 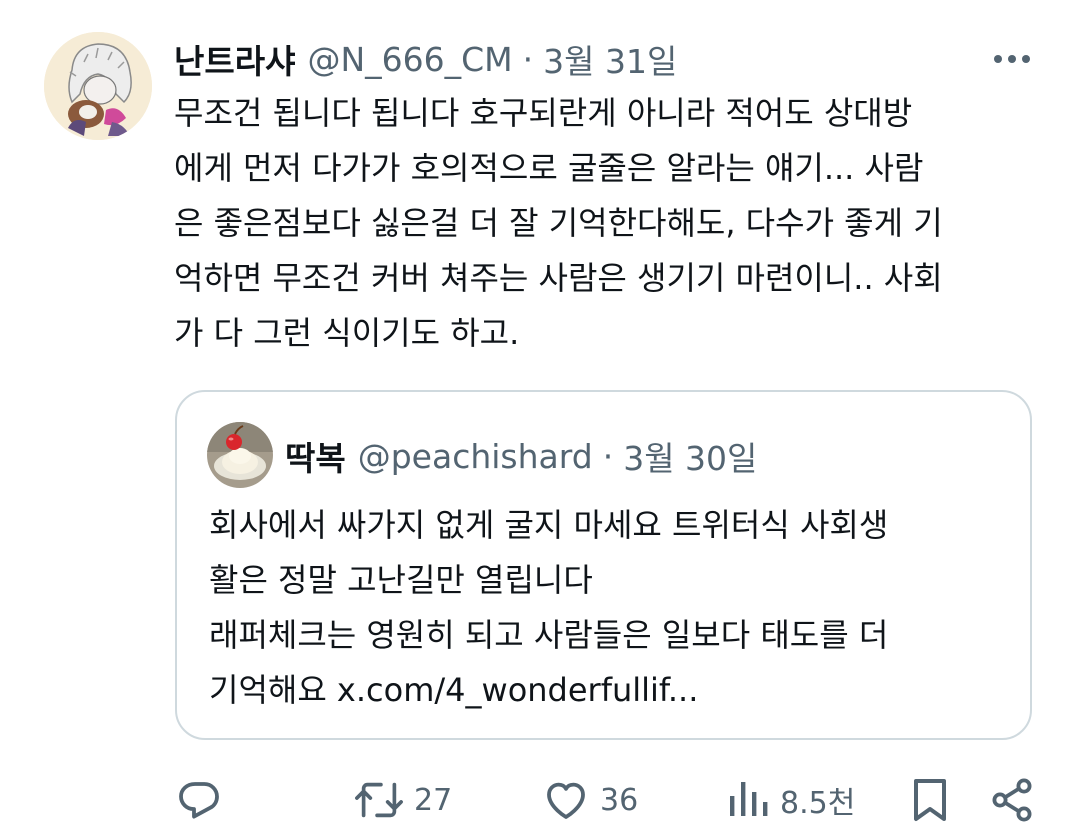 I want to click on action-bar: 27 36 8.5천, so click(x=540, y=800).